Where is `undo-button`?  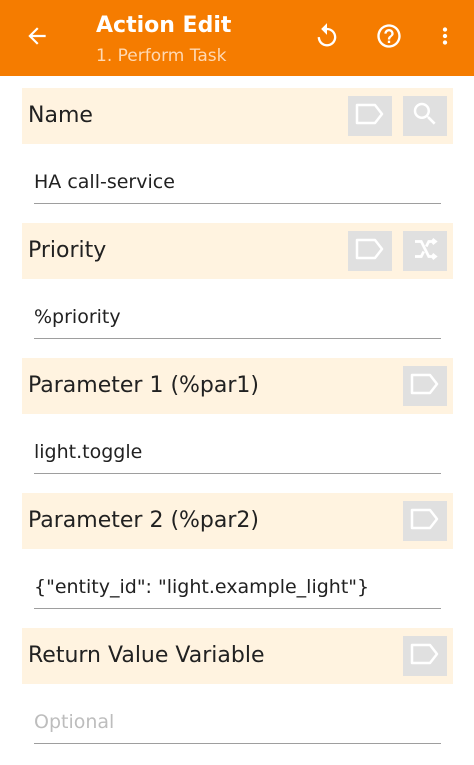 undo-button is located at coordinates (327, 38).